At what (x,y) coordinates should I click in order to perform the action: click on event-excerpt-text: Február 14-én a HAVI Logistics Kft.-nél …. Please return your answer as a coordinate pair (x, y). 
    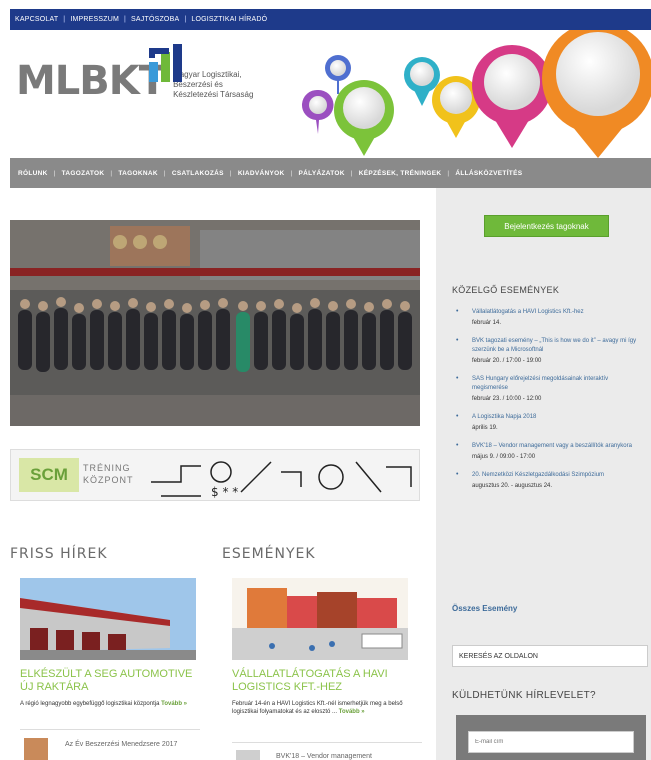
    Looking at the image, I should click on (317, 708).